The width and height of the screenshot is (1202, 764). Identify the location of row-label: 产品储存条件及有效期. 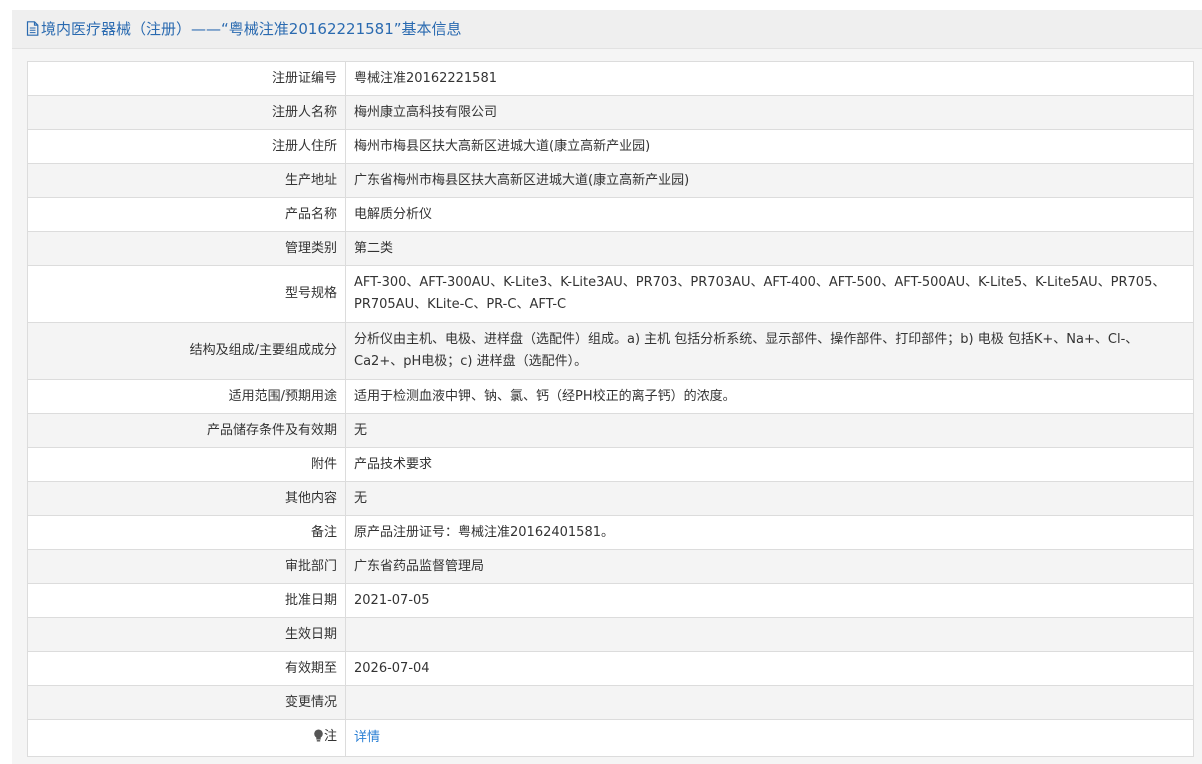
(186, 430).